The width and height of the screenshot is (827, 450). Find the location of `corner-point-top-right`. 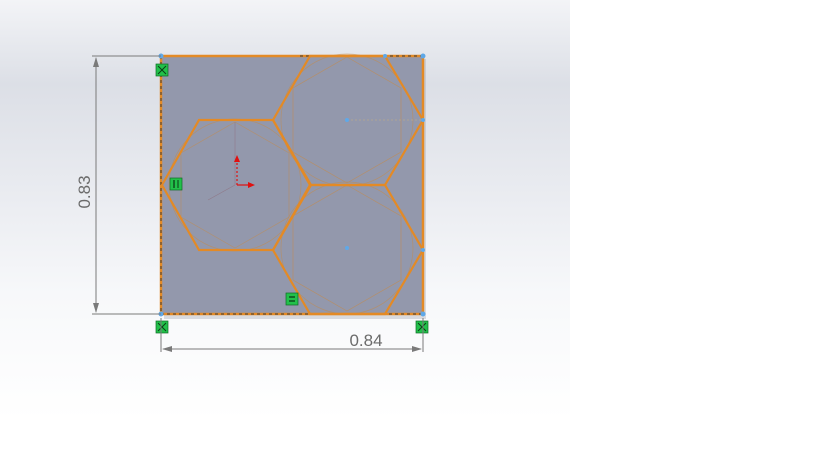

corner-point-top-right is located at coordinates (423, 56).